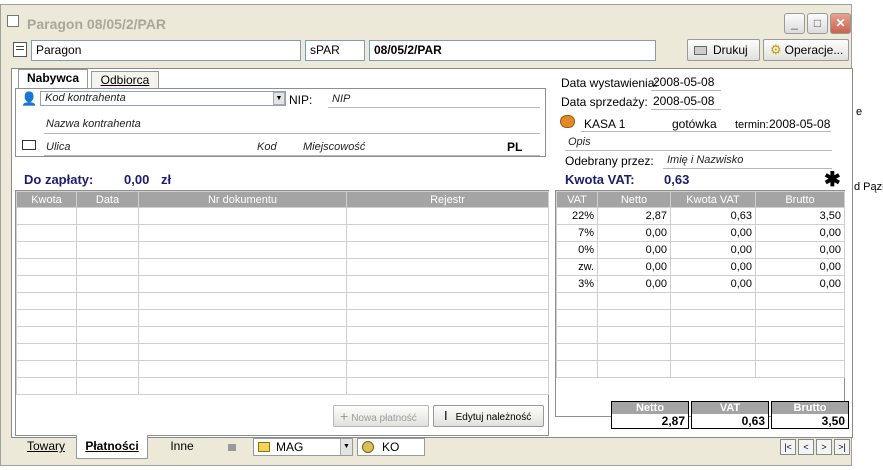  I want to click on street-input: Ulica, so click(58, 147).